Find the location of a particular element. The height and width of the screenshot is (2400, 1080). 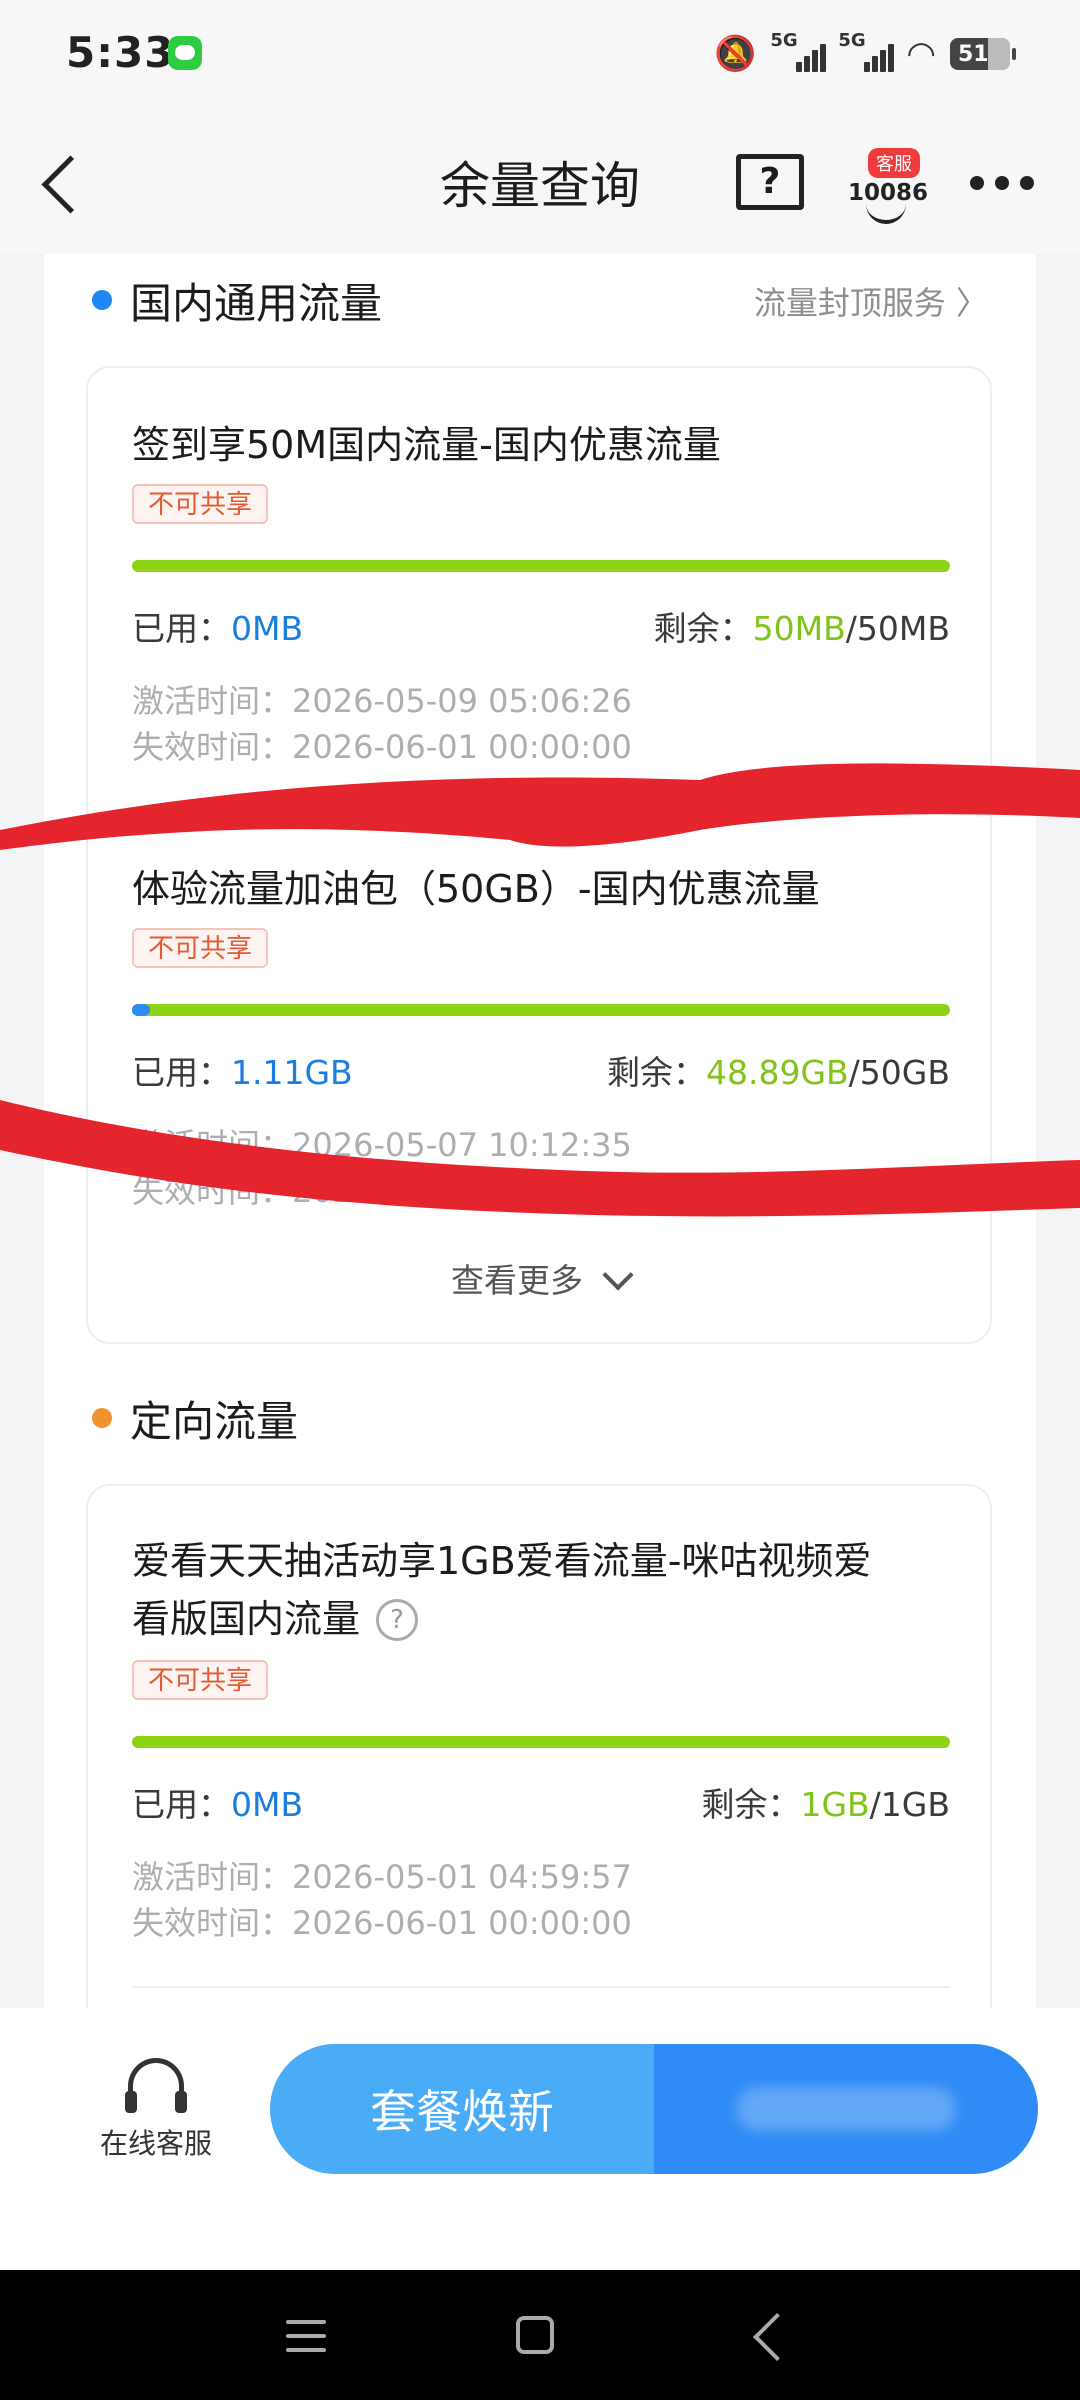

section-title-general: 国内通用流量 is located at coordinates (256, 303).